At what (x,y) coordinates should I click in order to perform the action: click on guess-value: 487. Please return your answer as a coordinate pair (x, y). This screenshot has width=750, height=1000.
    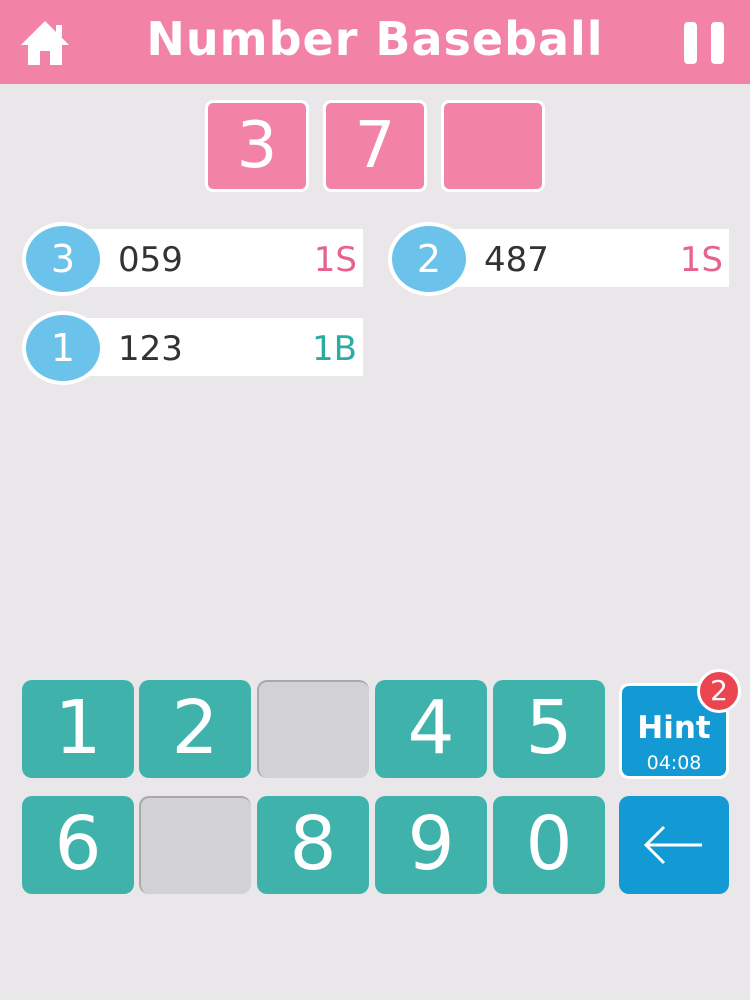
    Looking at the image, I should click on (516, 260).